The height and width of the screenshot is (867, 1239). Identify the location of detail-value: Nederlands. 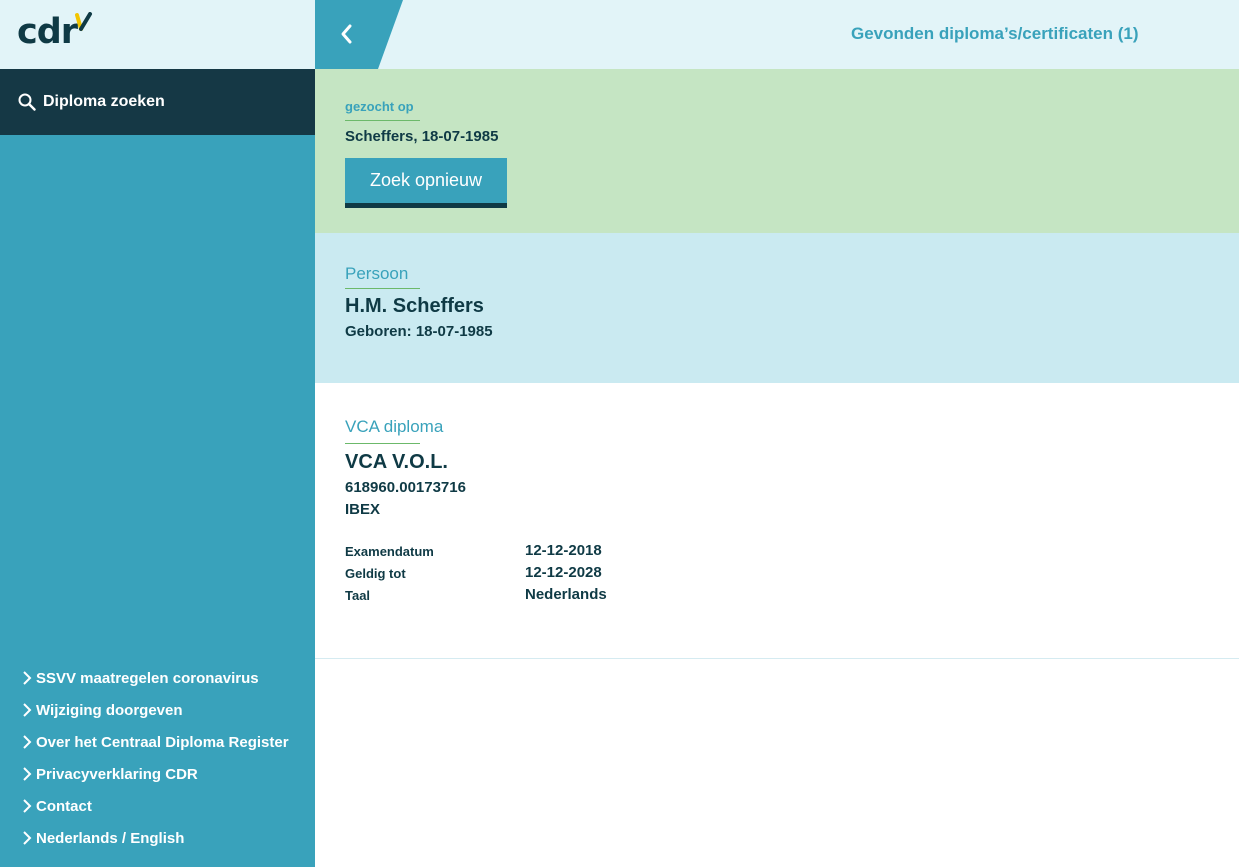
(566, 594).